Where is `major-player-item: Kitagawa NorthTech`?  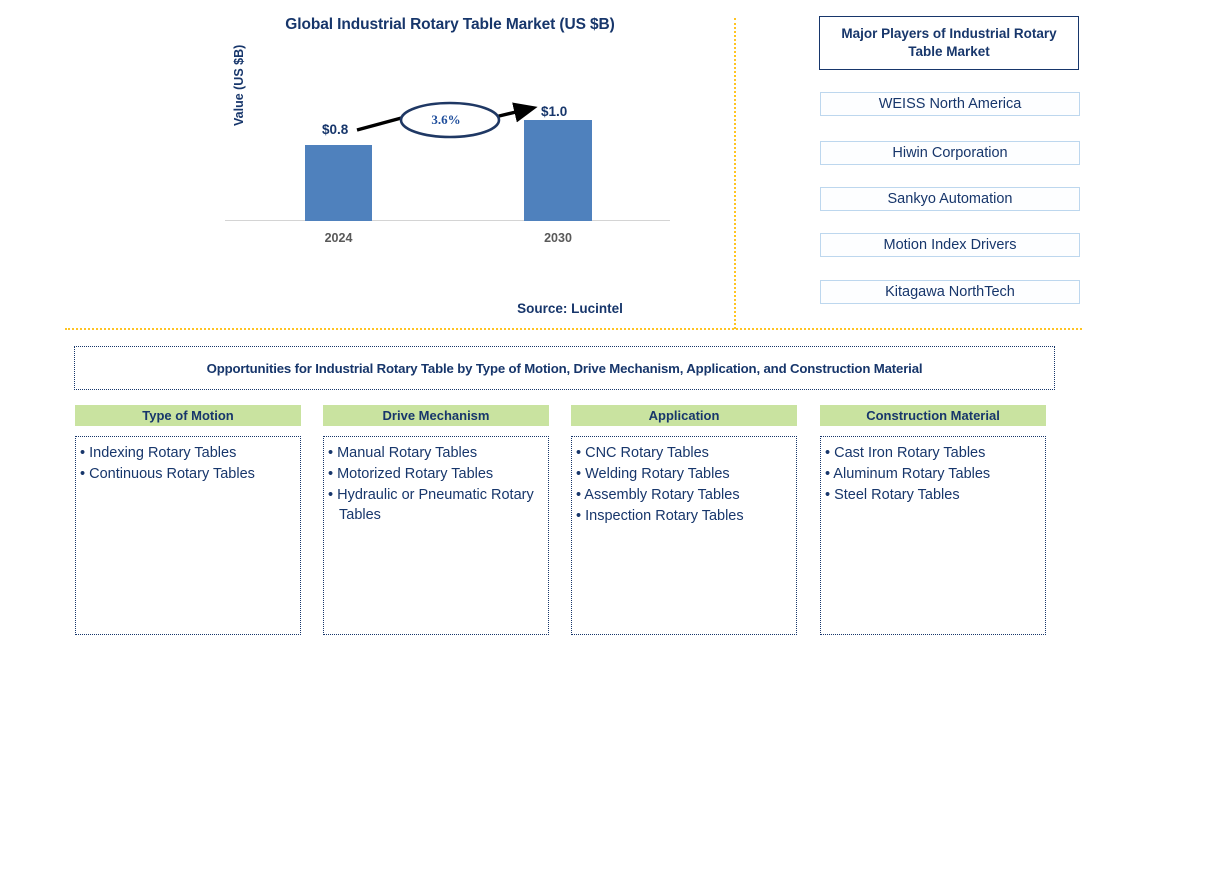 major-player-item: Kitagawa NorthTech is located at coordinates (950, 292).